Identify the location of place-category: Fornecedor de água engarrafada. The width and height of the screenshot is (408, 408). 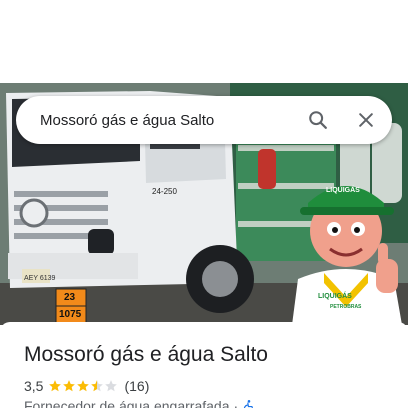
(127, 403).